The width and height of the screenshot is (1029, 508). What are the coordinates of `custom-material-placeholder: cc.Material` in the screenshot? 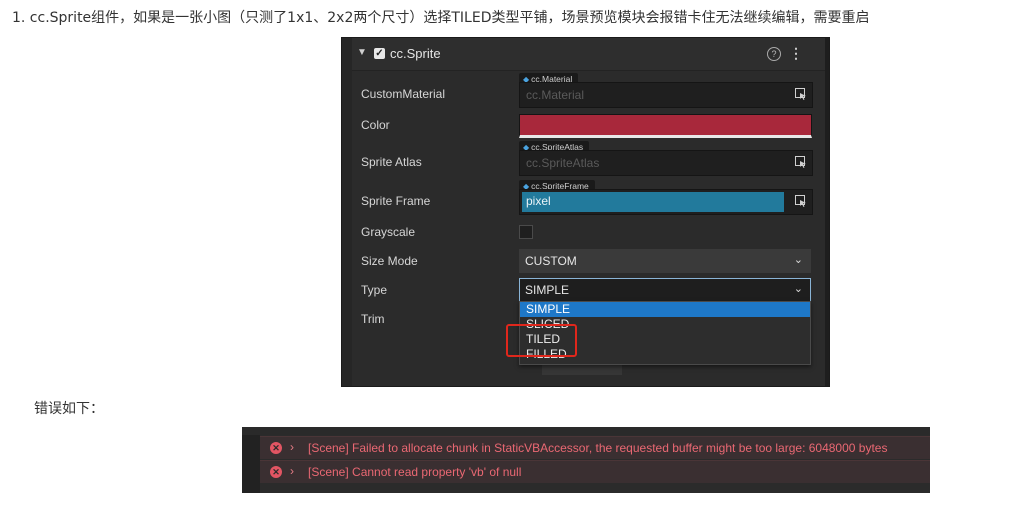 It's located at (555, 95).